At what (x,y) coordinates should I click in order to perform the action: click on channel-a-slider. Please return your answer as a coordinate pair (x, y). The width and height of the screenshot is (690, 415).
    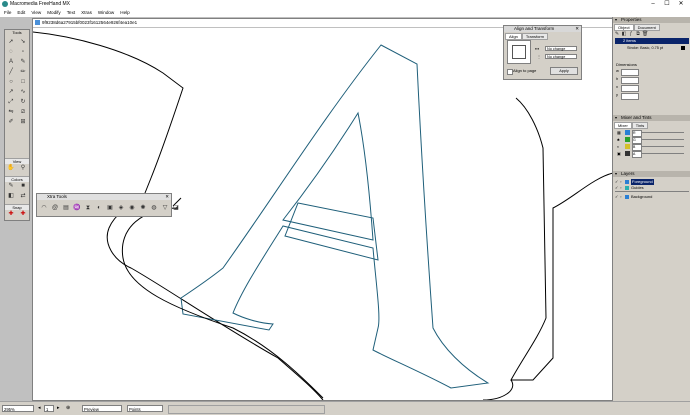
    Looking at the image, I should click on (663, 153).